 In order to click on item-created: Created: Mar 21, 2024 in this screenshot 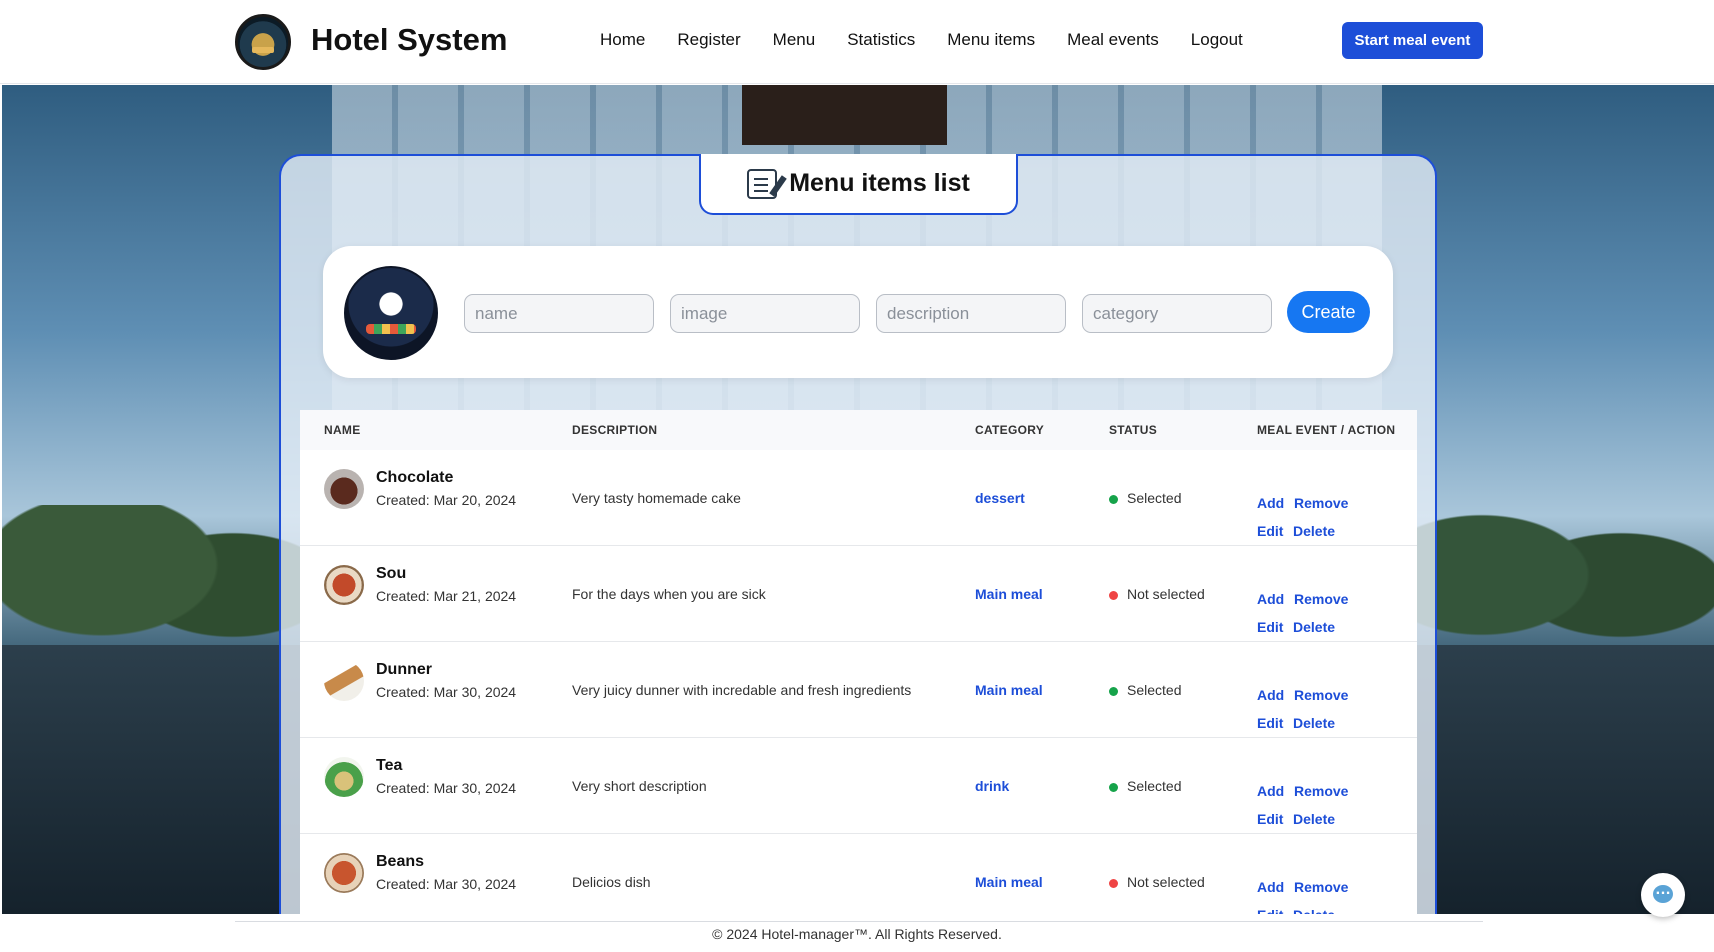, I will do `click(446, 596)`.